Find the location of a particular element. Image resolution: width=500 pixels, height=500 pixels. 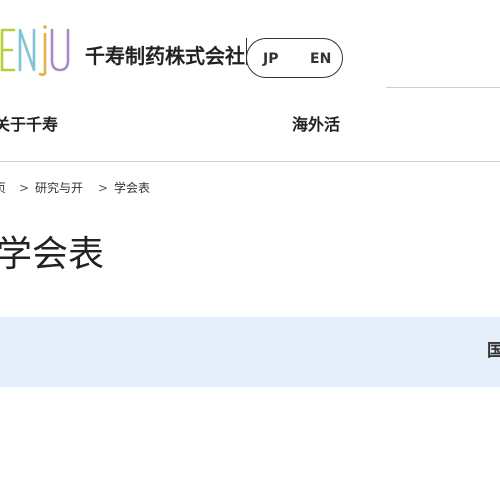

nav-divider is located at coordinates (250, 161).